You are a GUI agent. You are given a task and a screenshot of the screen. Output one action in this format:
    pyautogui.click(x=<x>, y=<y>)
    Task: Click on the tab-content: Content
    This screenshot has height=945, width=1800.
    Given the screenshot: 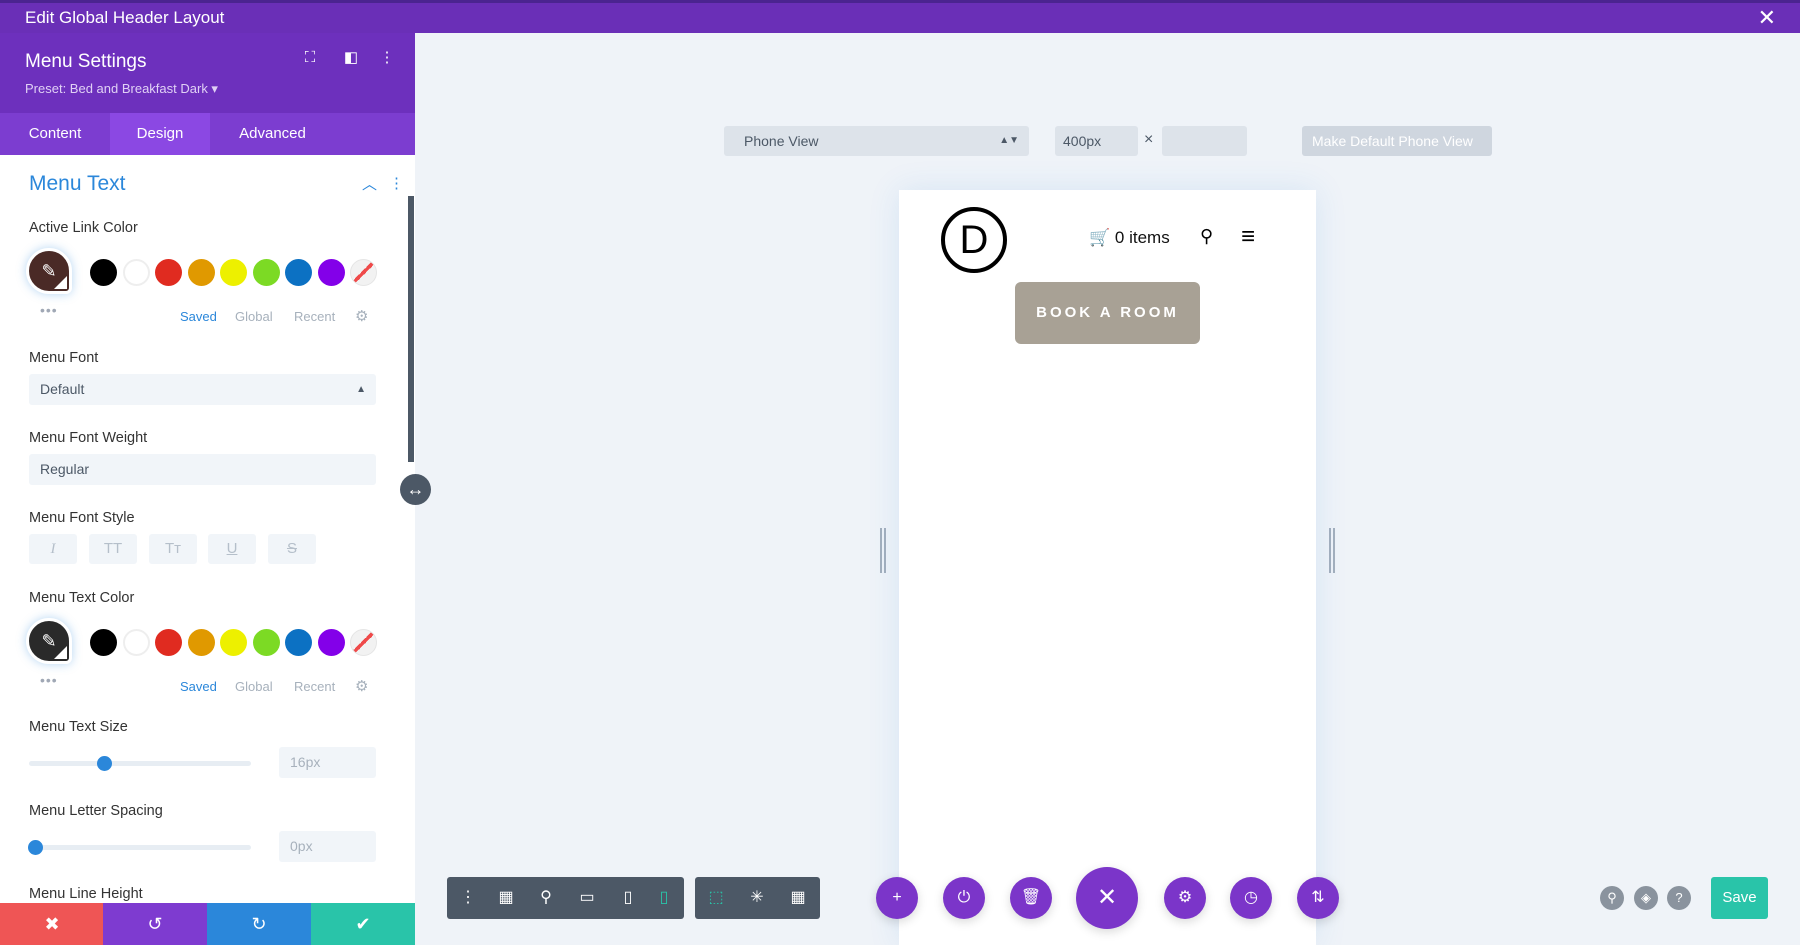 What is the action you would take?
    pyautogui.click(x=55, y=134)
    